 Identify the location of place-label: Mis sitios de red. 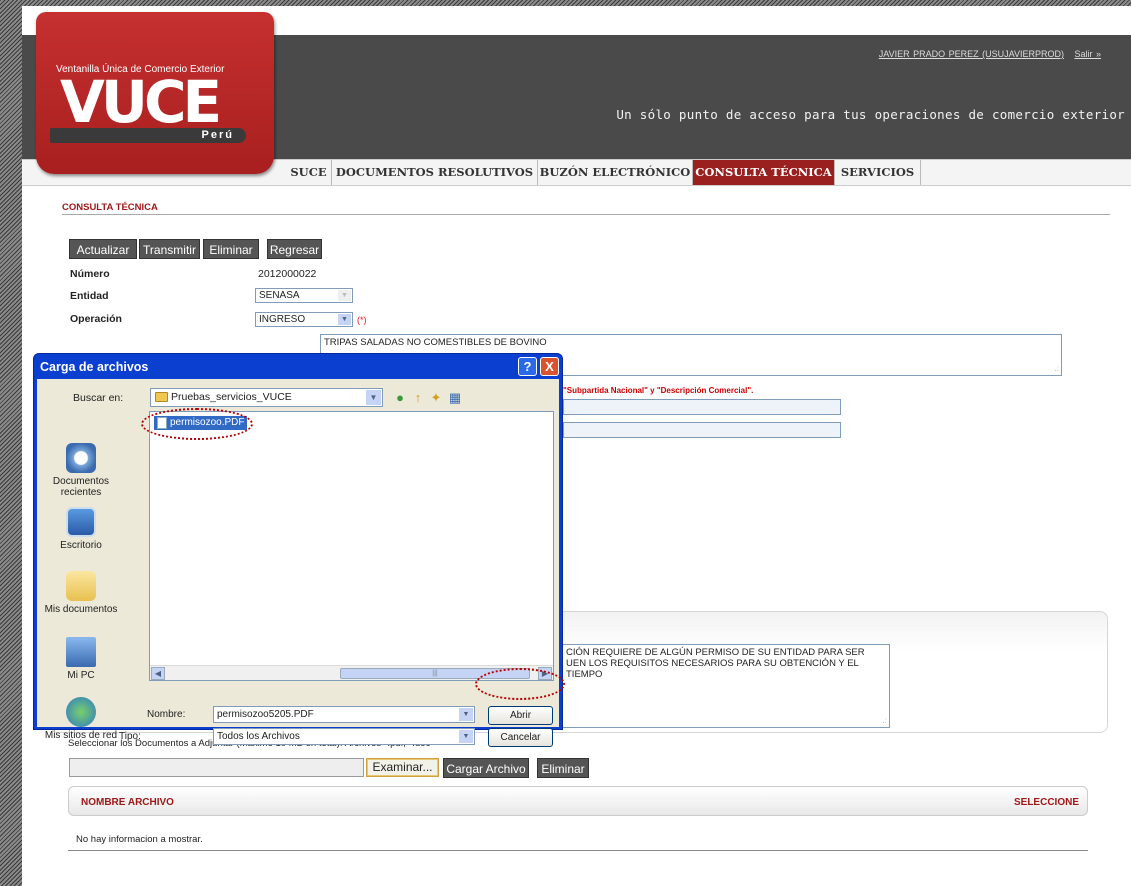
(81, 735).